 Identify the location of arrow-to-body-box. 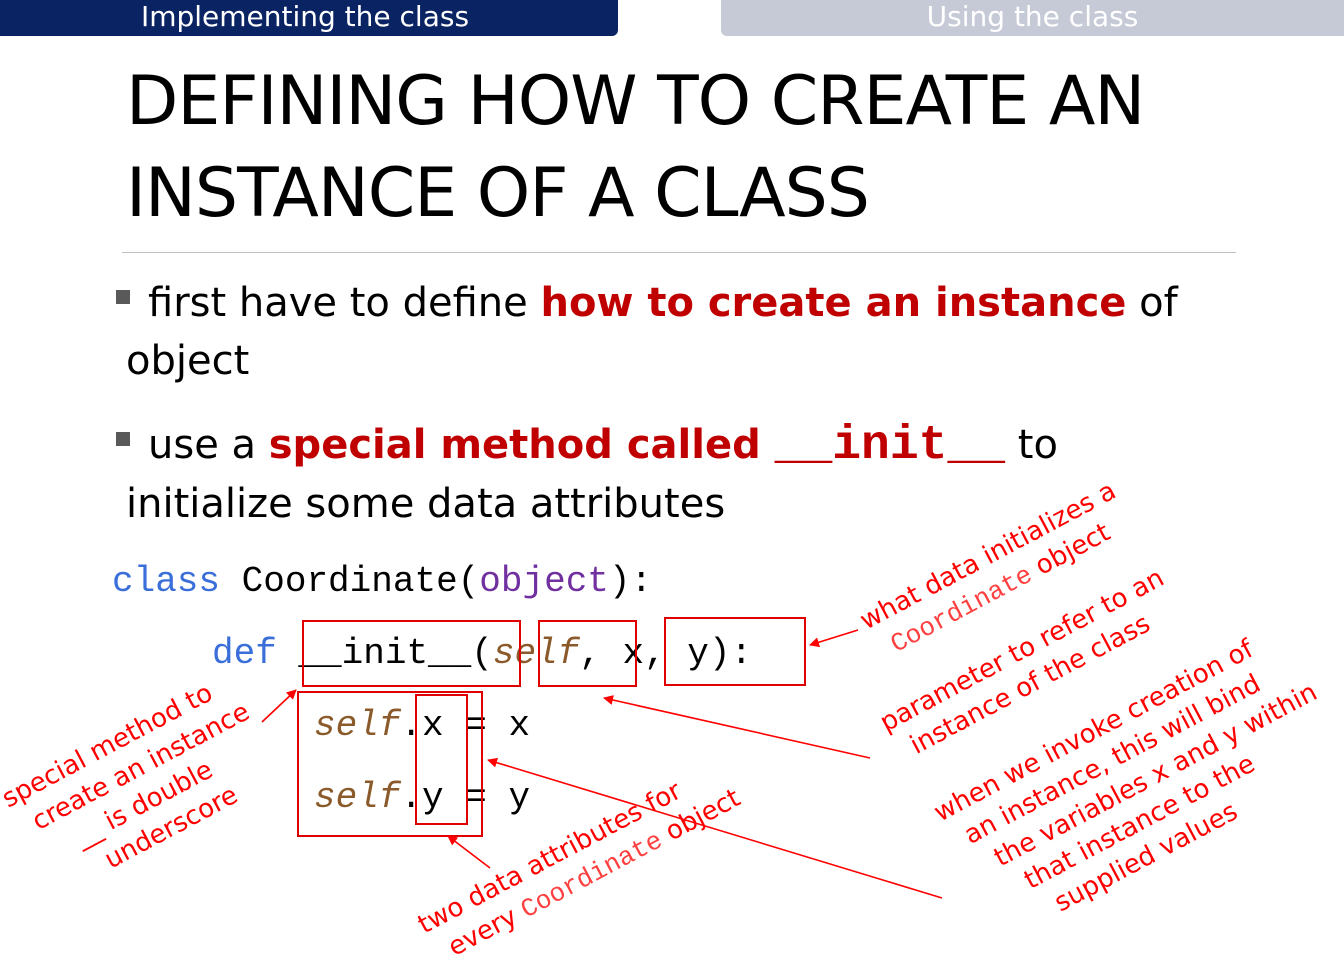
(469, 852).